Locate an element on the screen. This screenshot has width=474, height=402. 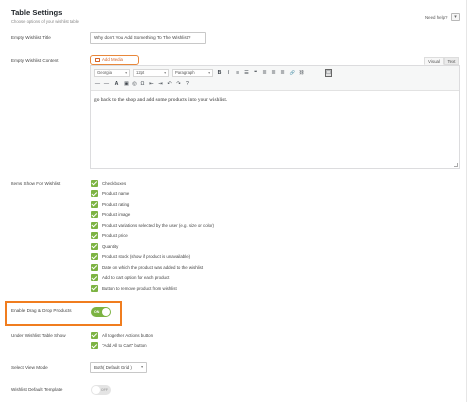
view-mode-label: Select View Mode is located at coordinates (29, 367).